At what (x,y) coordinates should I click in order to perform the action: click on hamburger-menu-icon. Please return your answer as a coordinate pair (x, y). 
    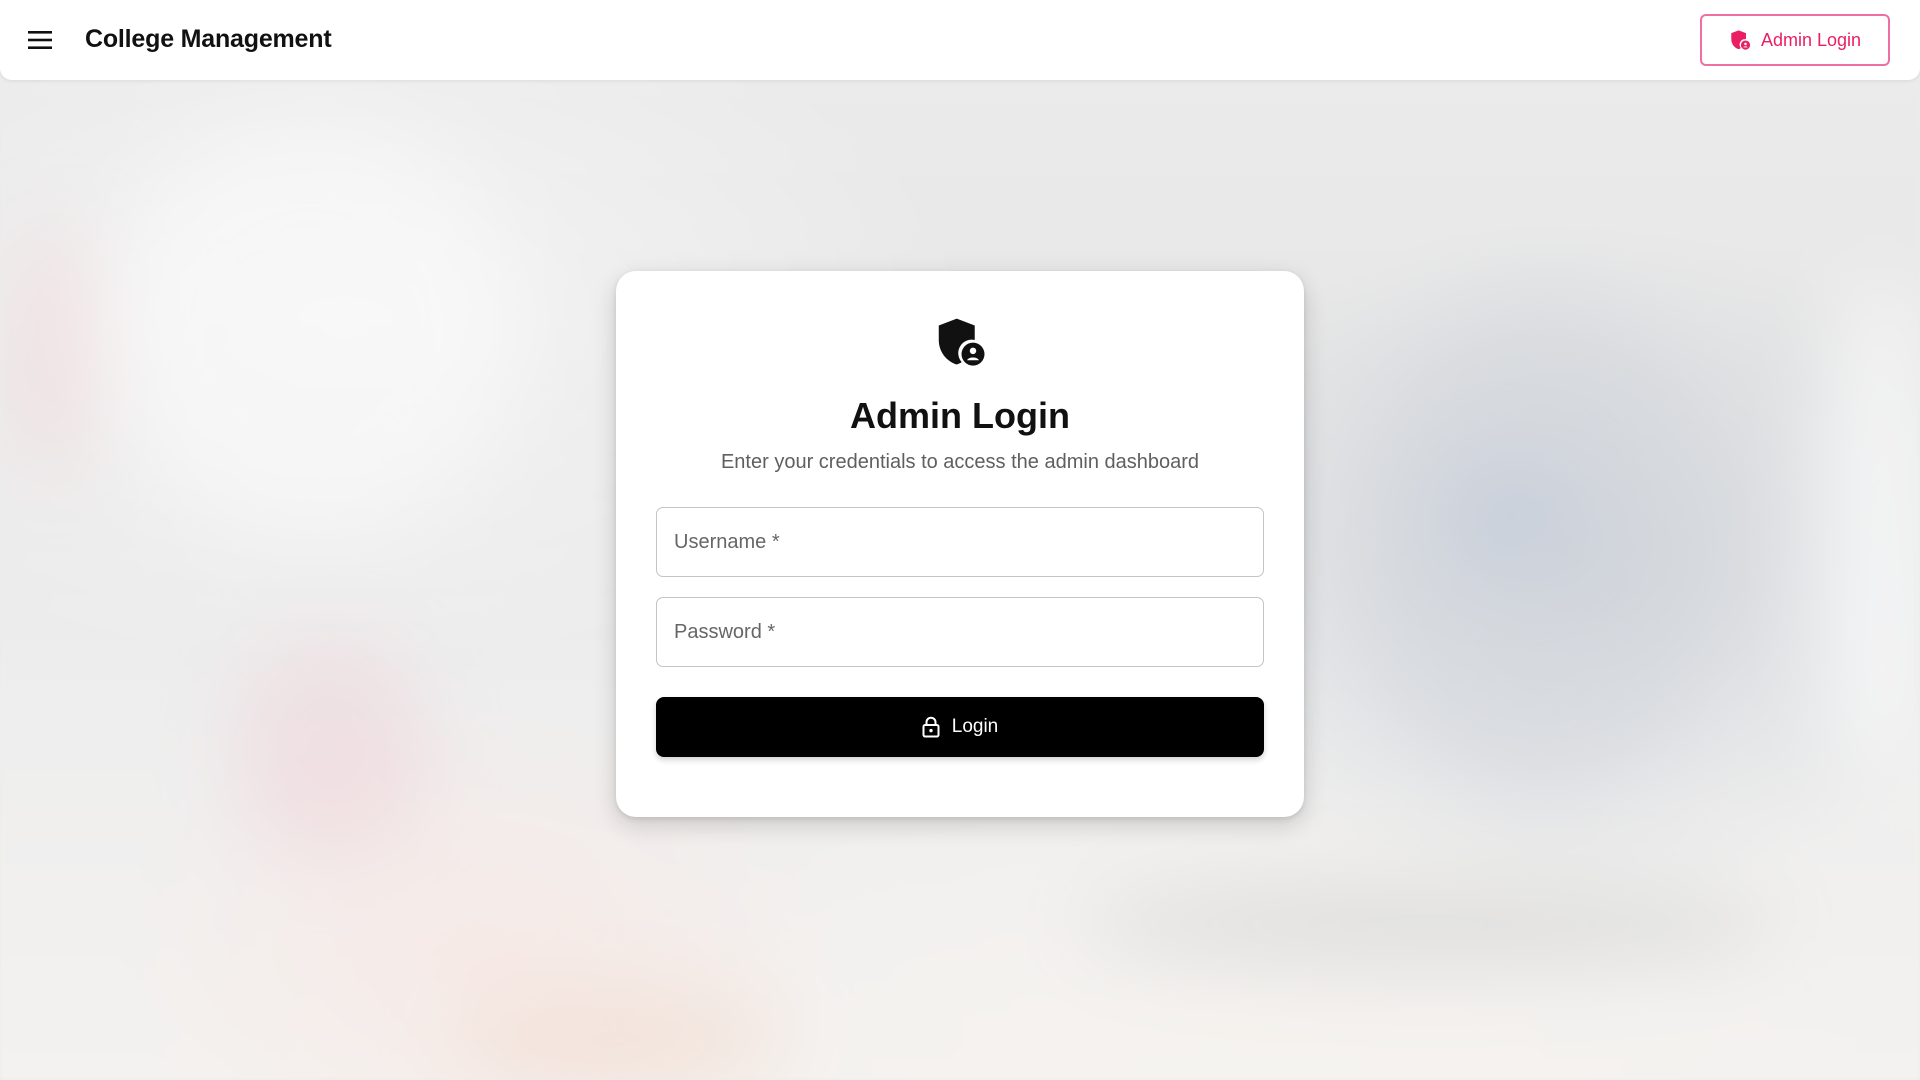
    Looking at the image, I should click on (40, 40).